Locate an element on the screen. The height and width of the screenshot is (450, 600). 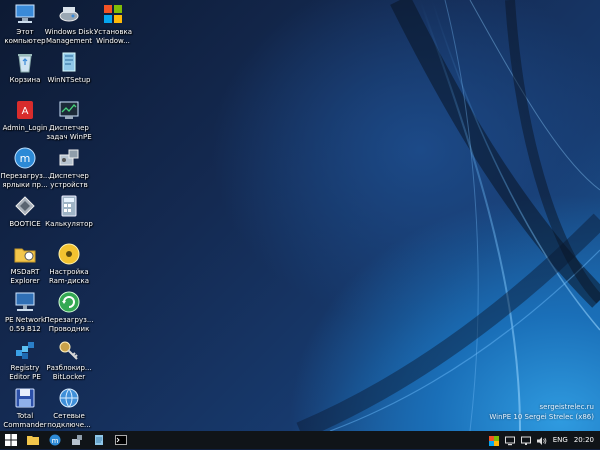
command-prompt-icon is located at coordinates (121, 440).